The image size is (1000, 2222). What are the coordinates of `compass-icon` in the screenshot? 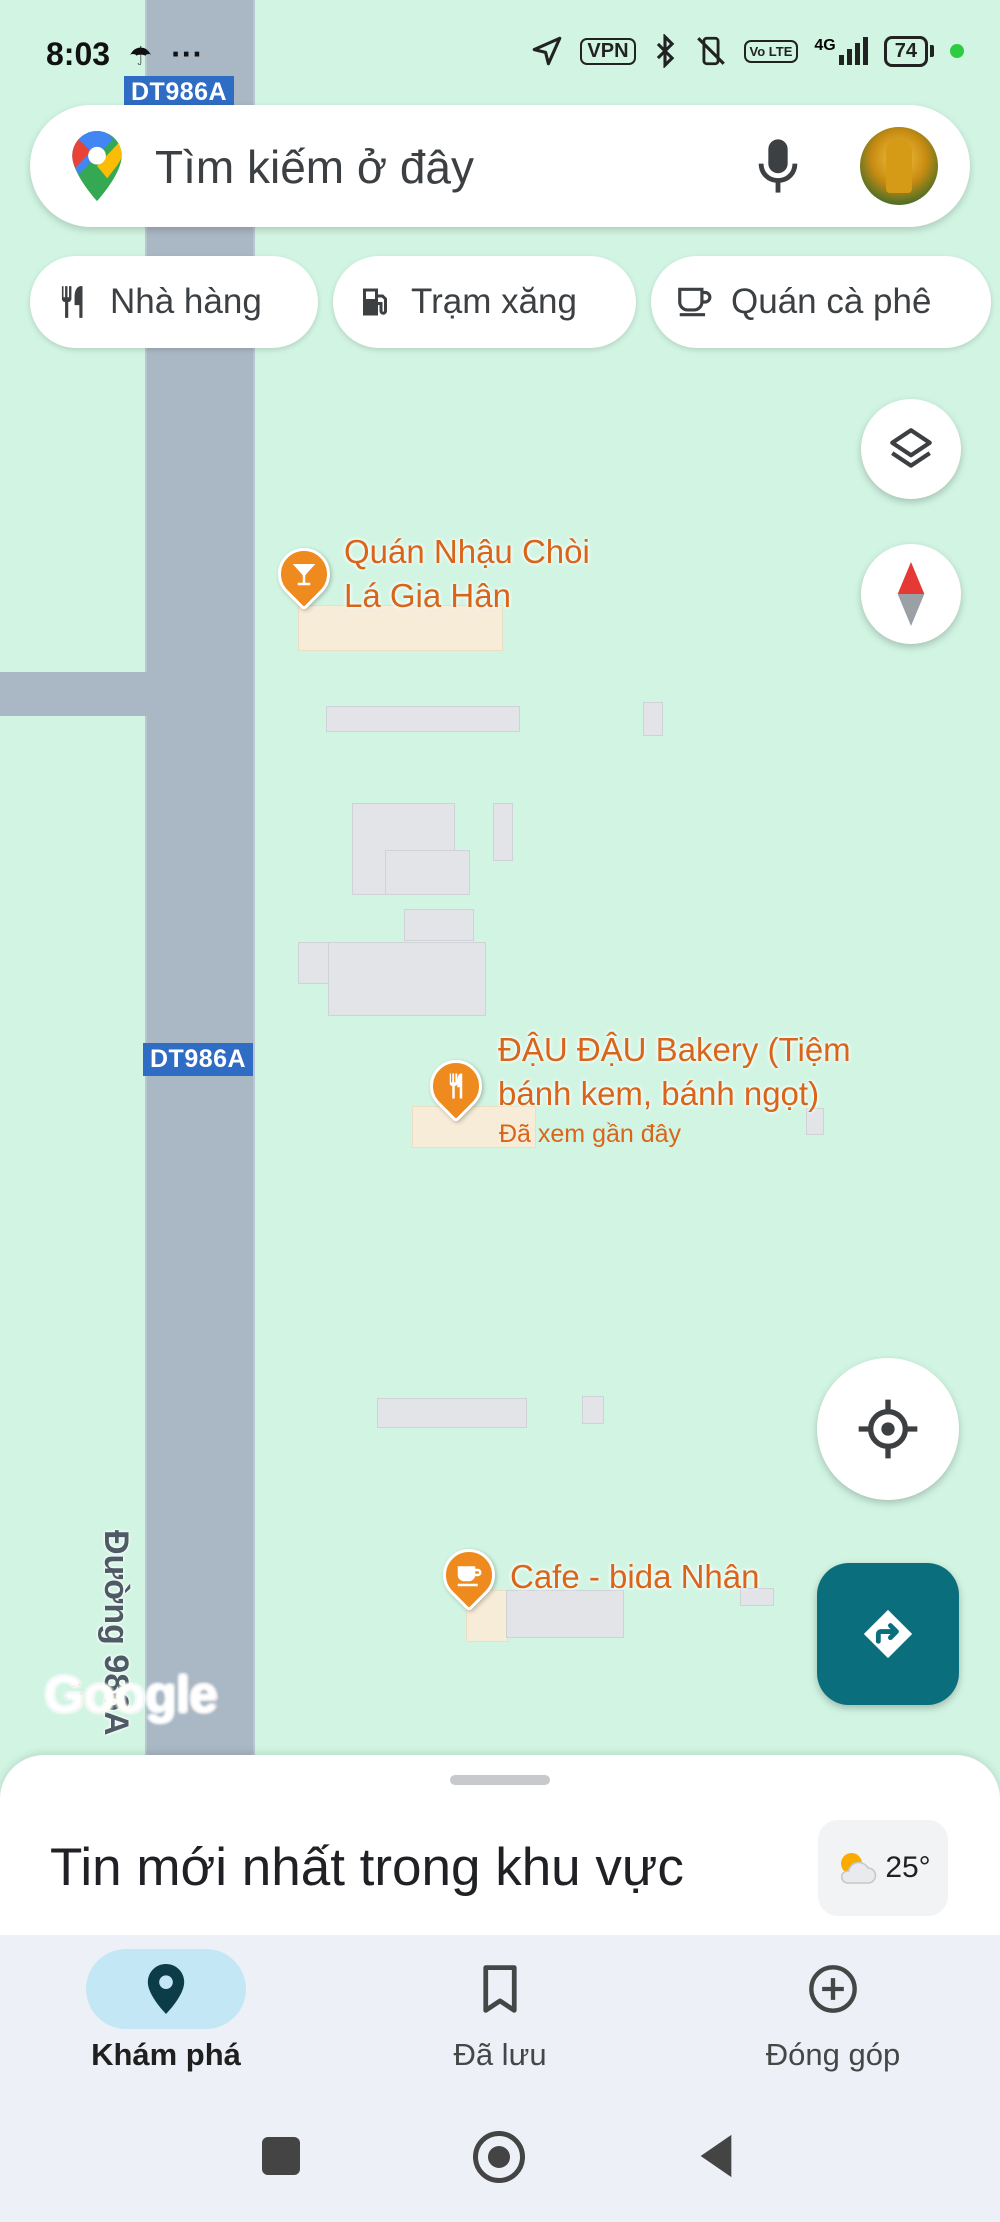 It's located at (911, 594).